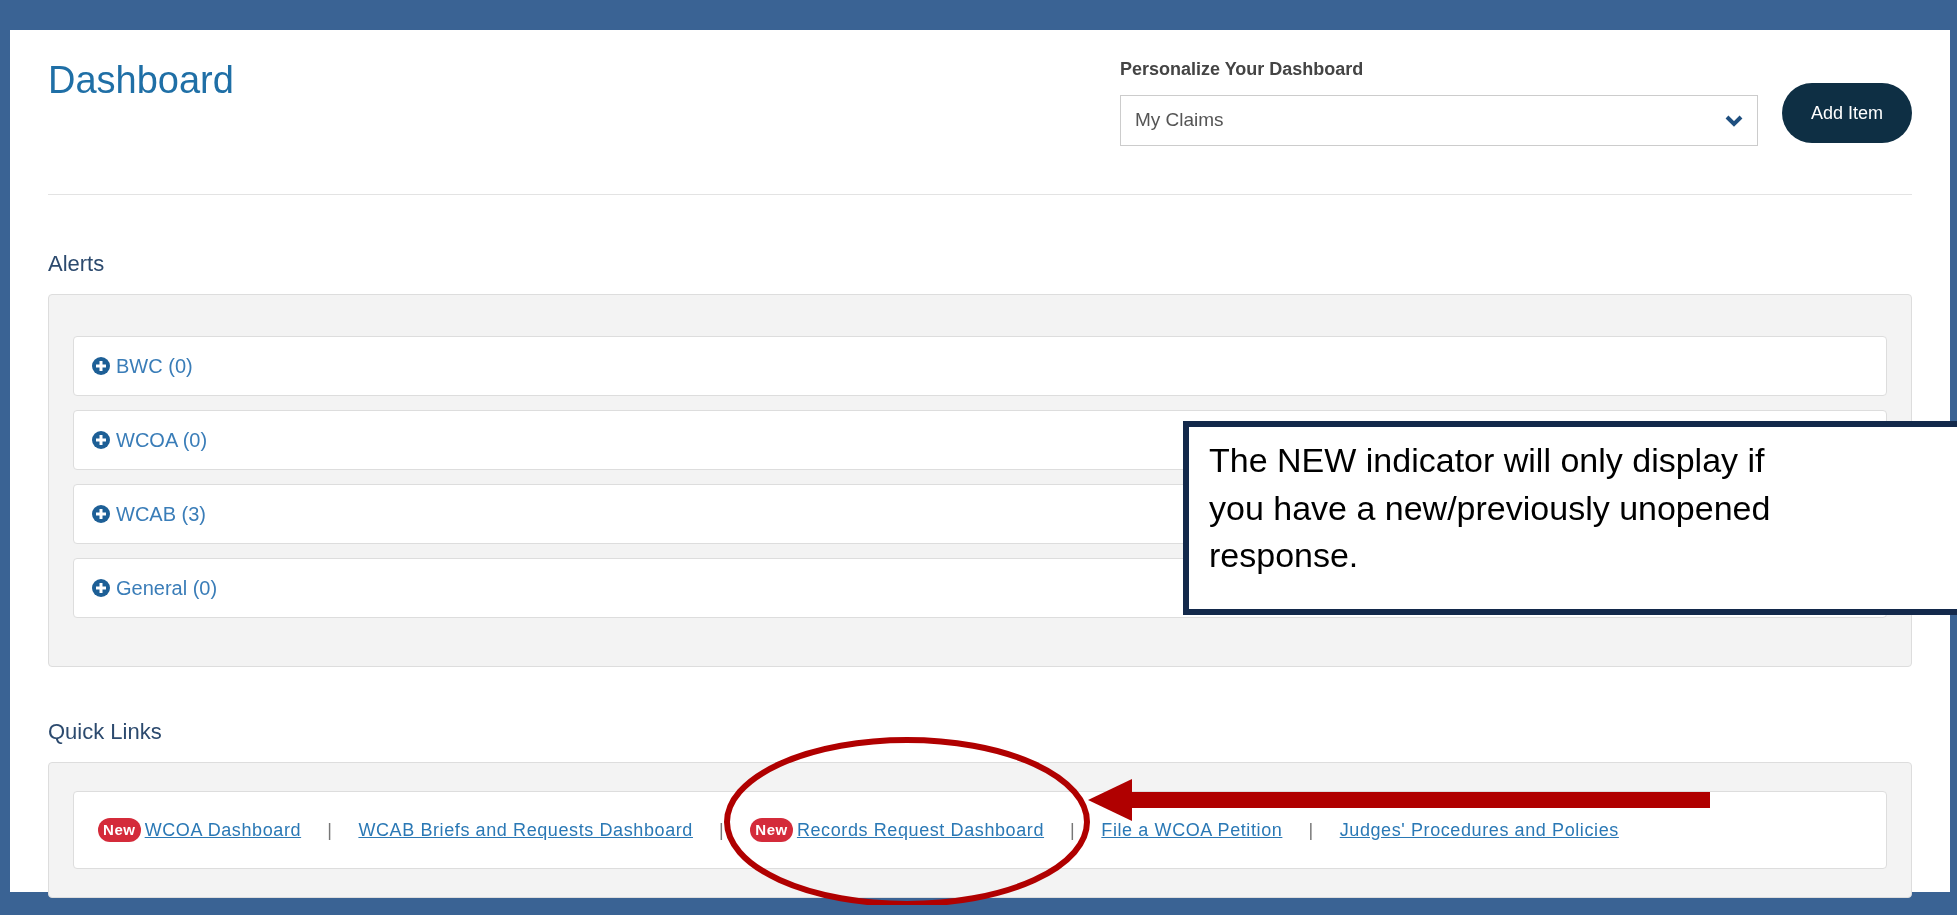 This screenshot has width=1957, height=915. Describe the element at coordinates (105, 732) in the screenshot. I see `section-heading: Quick Links` at that location.